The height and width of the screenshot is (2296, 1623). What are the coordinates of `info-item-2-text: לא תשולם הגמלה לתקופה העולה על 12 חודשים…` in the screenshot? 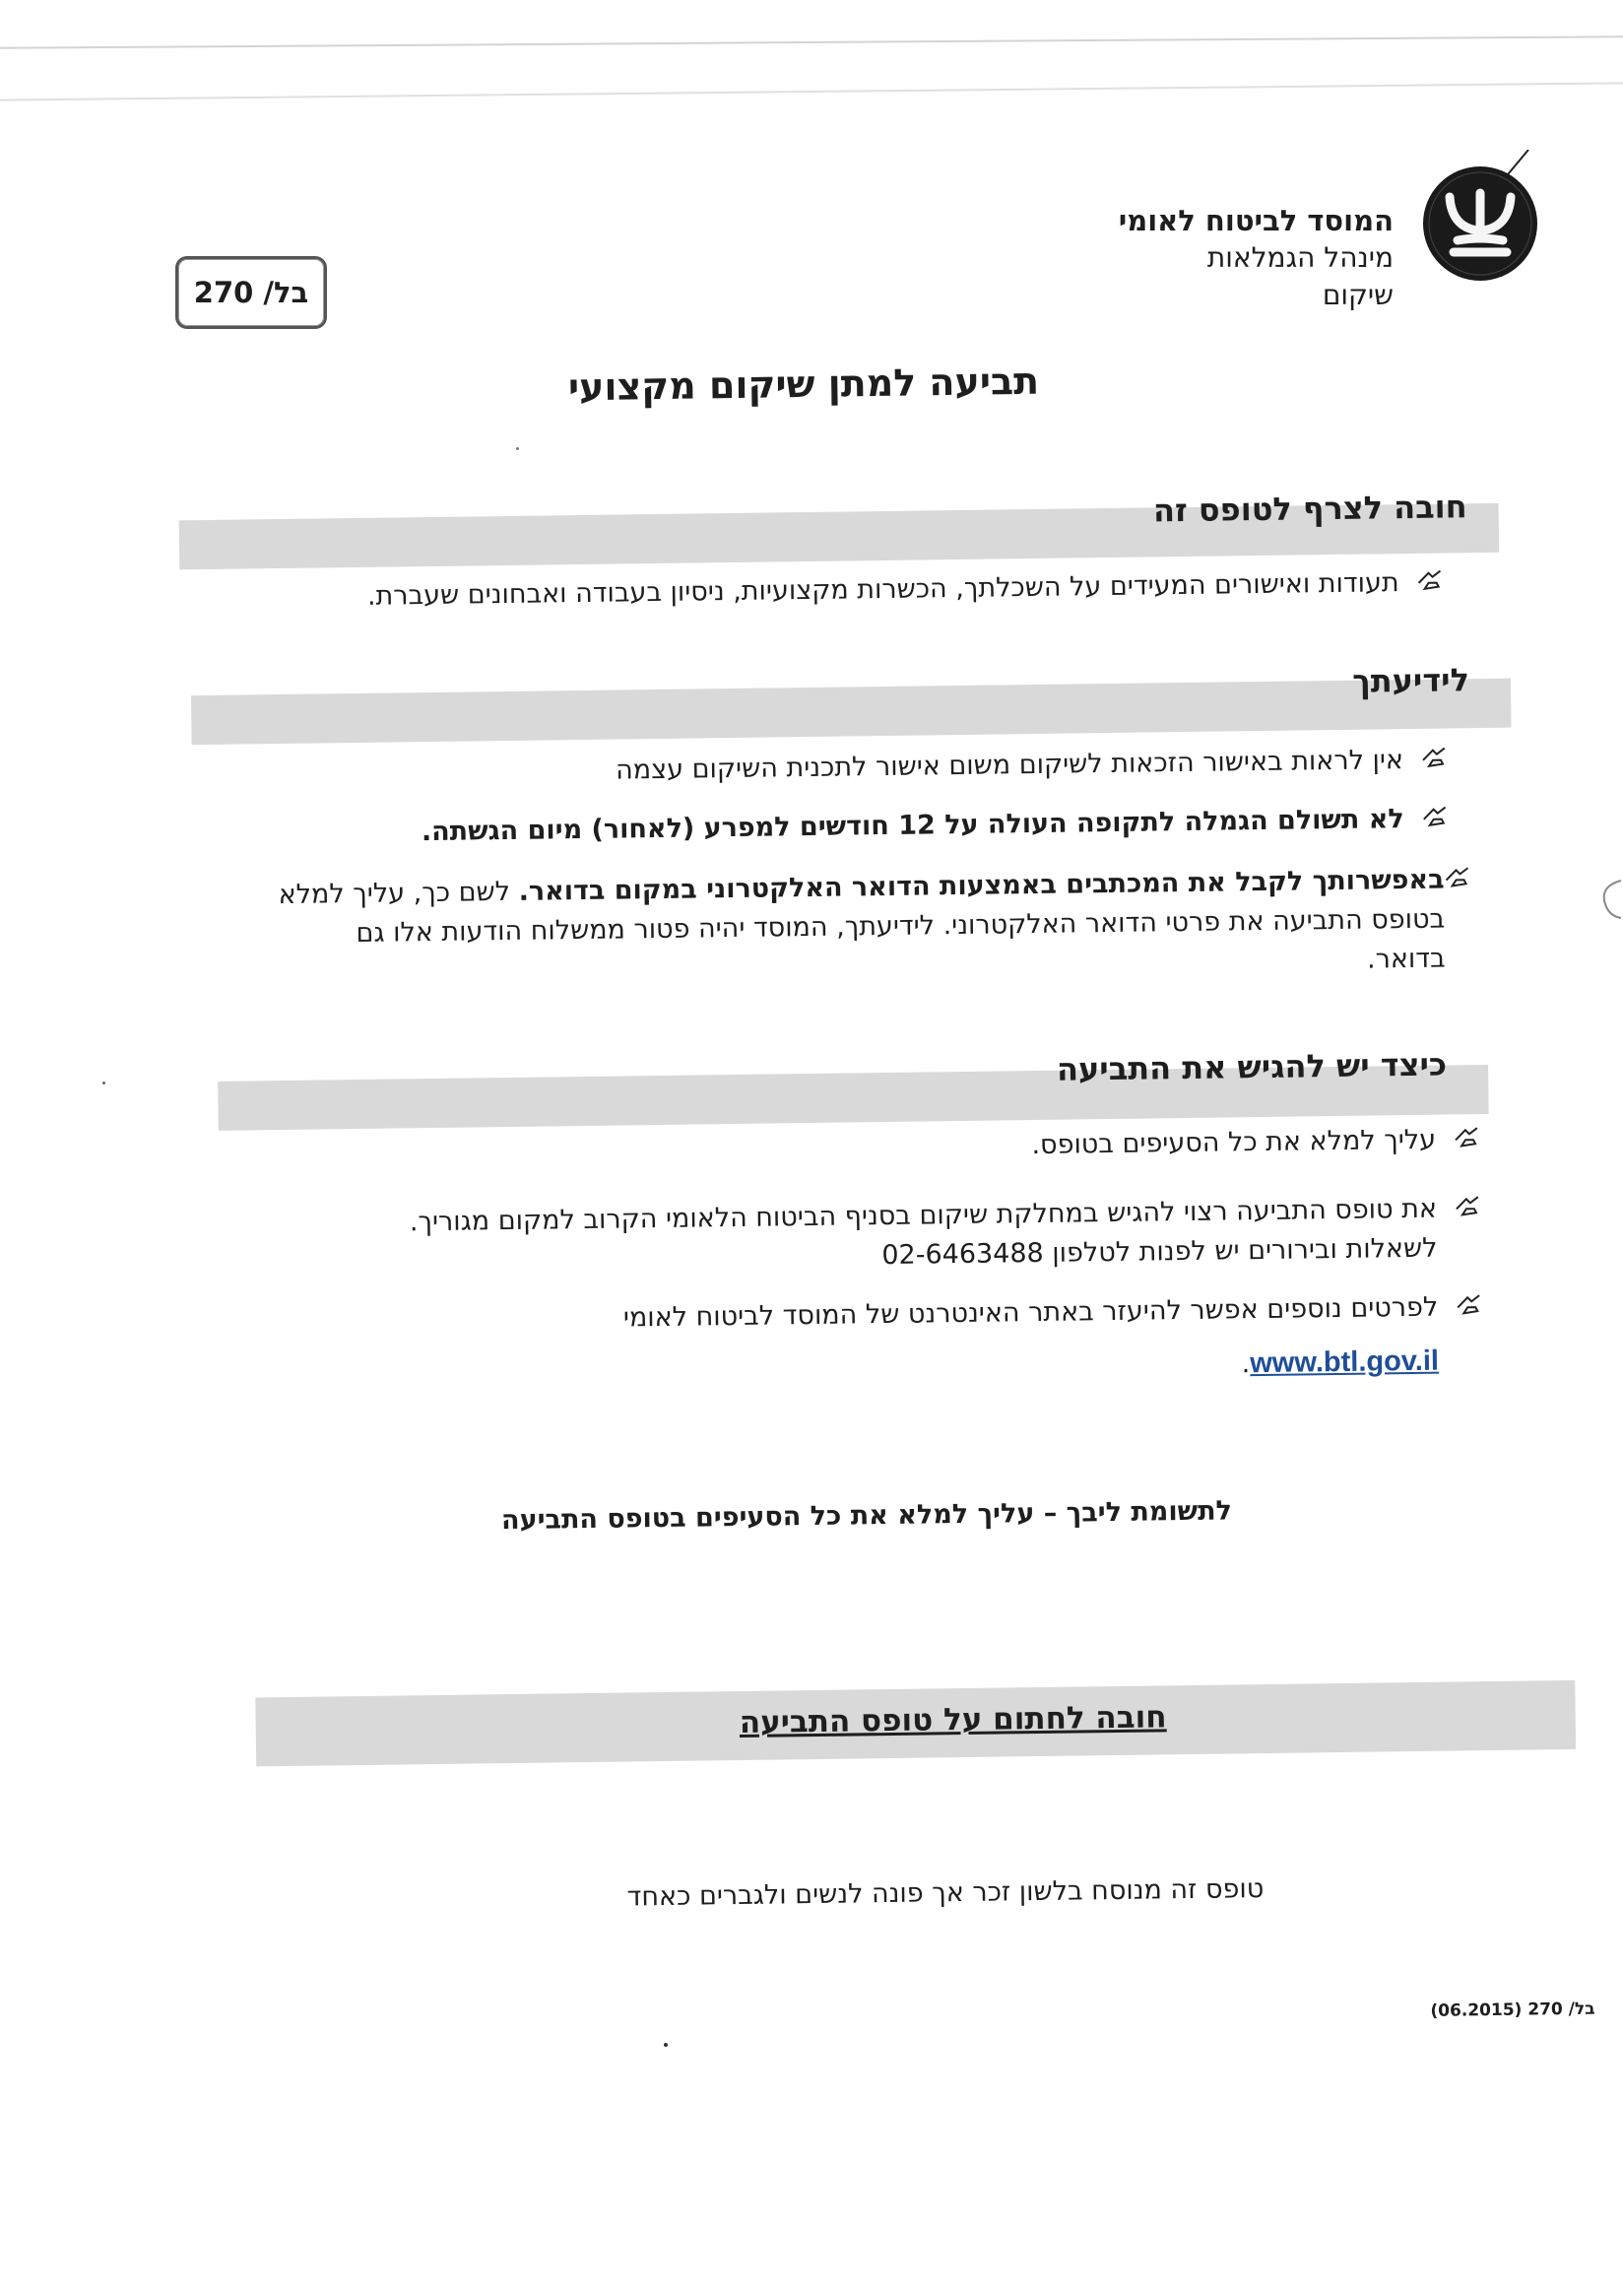 It's located at (912, 826).